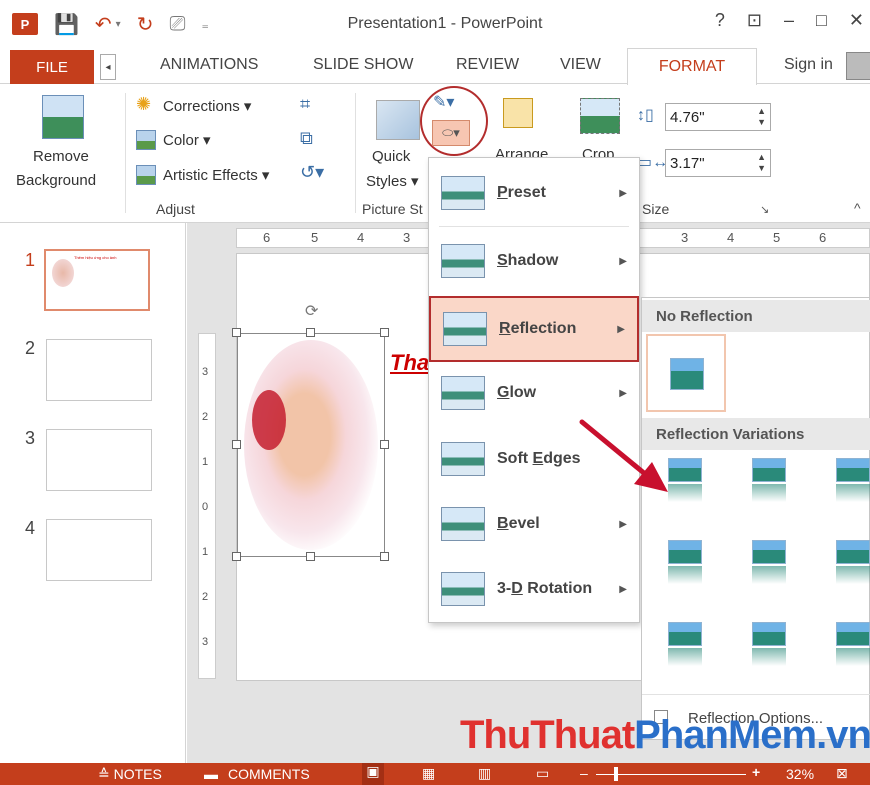  Describe the element at coordinates (146, 175) in the screenshot. I see `artistic-effects-icon` at that location.